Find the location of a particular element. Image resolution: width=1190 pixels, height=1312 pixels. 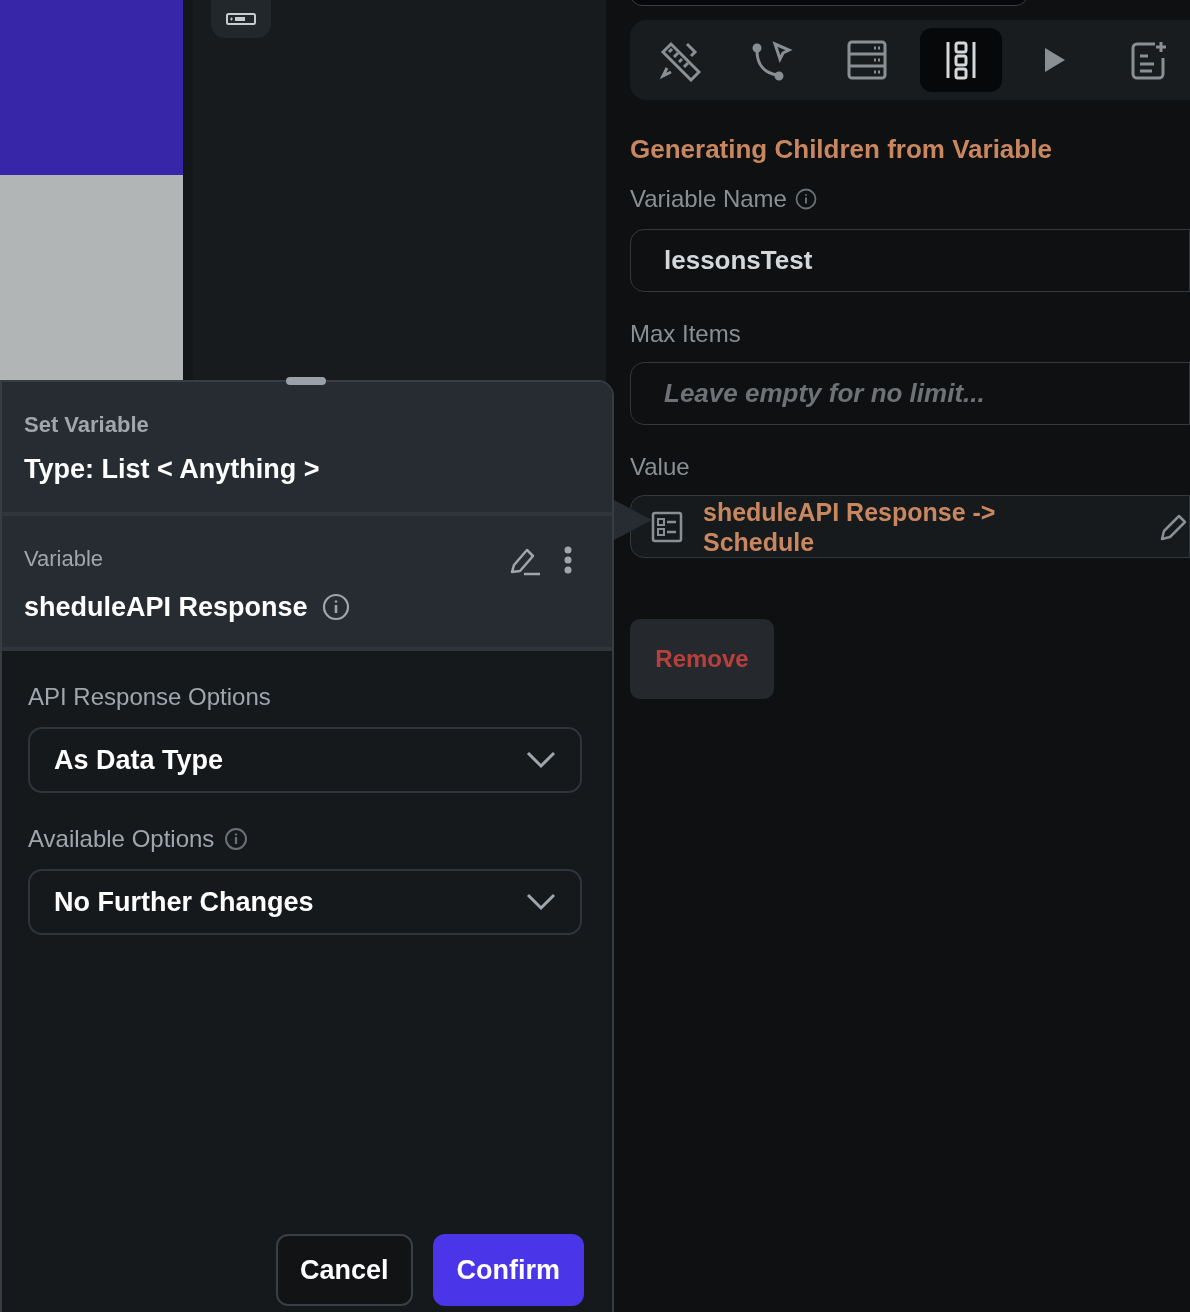

note-add-icon is located at coordinates (1149, 60).